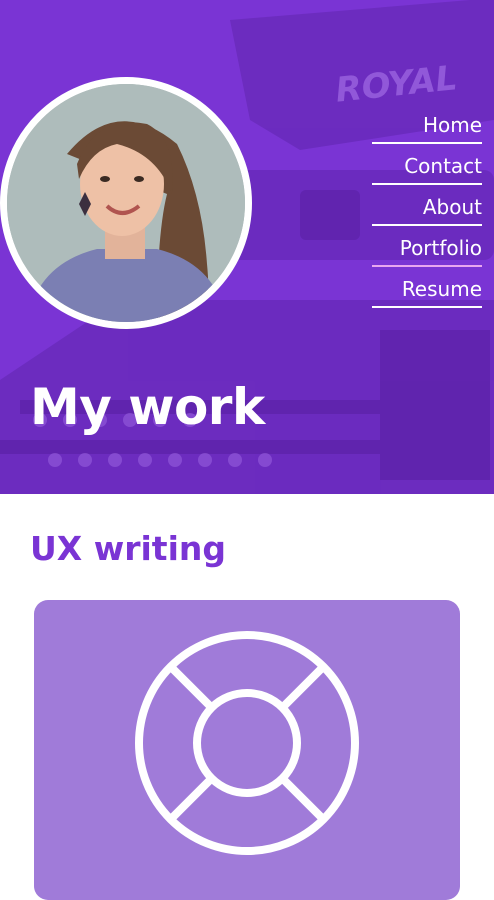 This screenshot has width=494, height=900. What do you see at coordinates (427, 169) in the screenshot?
I see `nav-link-contact: Contact` at bounding box center [427, 169].